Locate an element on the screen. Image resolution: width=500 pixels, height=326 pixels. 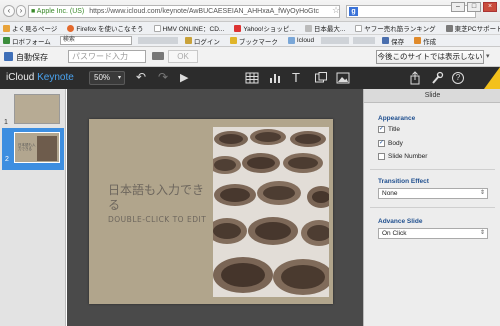
slide-number-checkbox-row: Slide Number is located at coordinates (402, 156).